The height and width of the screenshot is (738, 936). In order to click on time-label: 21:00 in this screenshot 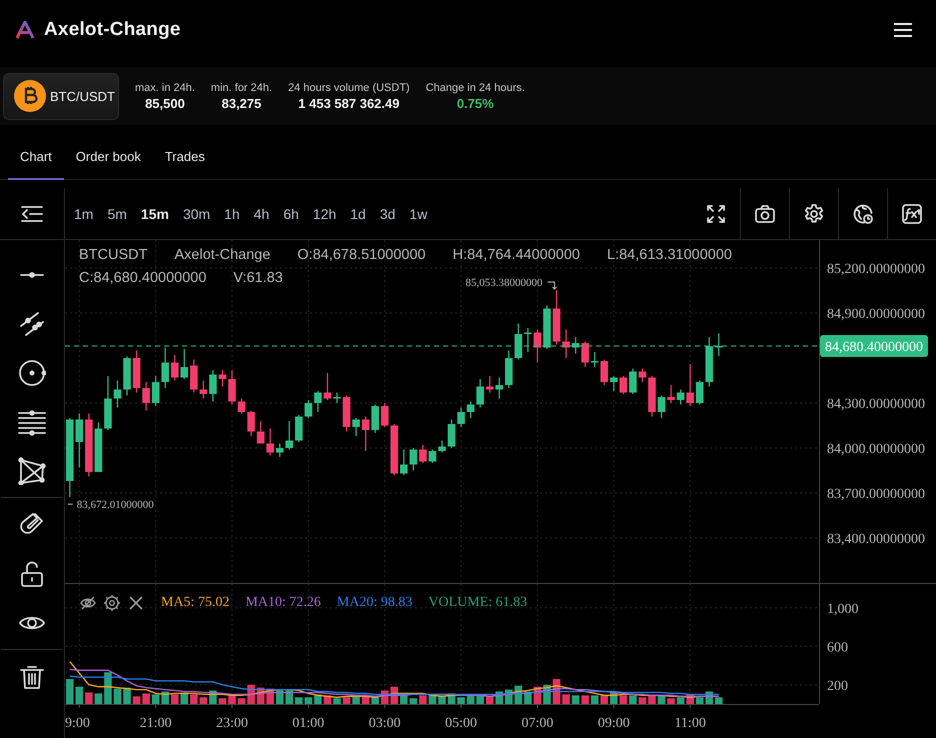, I will do `click(156, 723)`.